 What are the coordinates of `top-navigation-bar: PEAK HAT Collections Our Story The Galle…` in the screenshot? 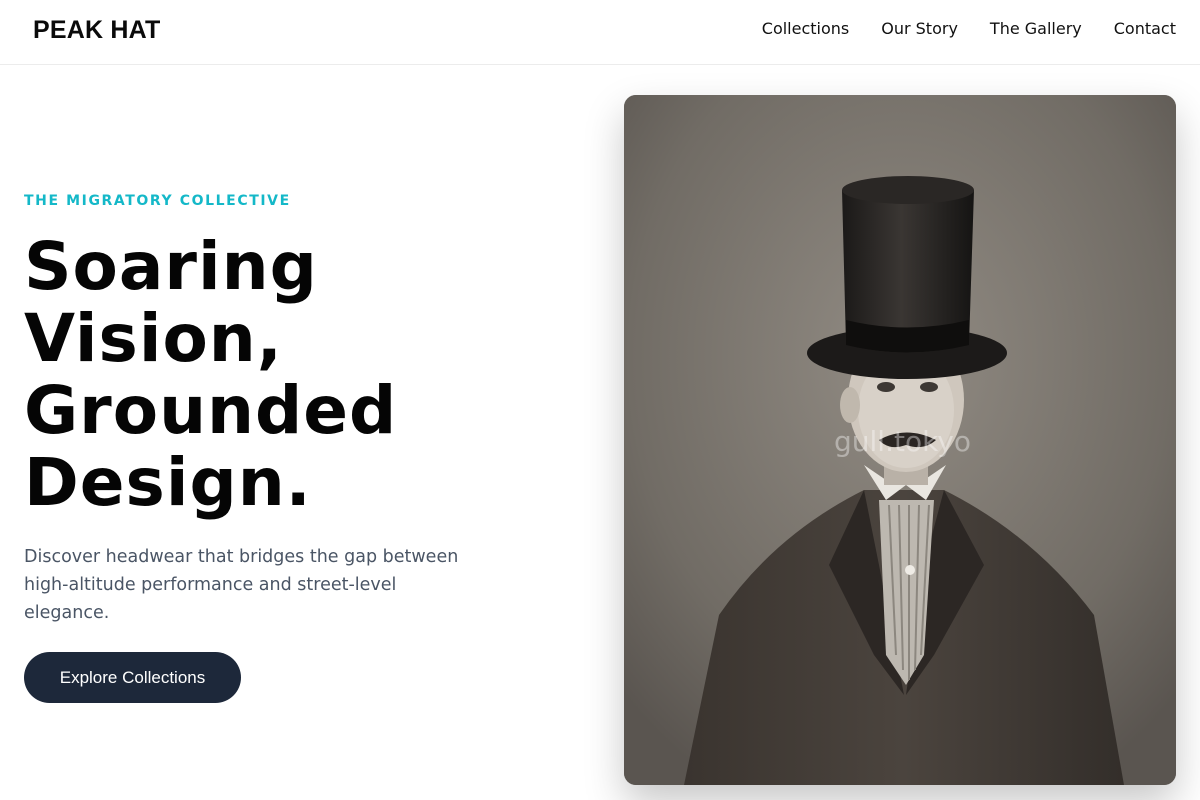 It's located at (600, 32).